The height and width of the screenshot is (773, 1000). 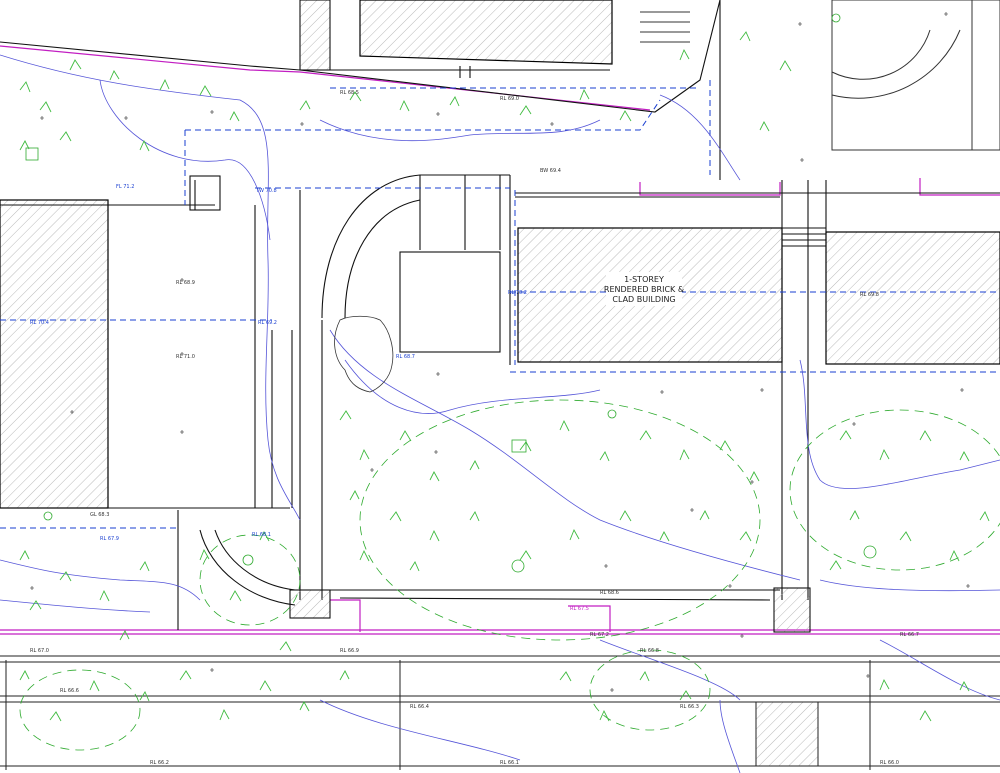 I want to click on level-label: RL 66.9, so click(x=349, y=651).